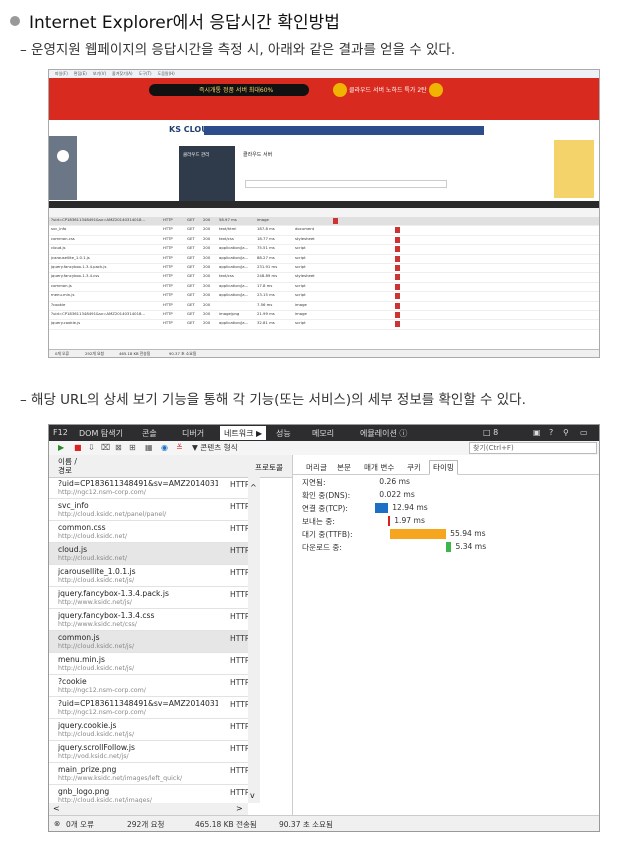 Image resolution: width=620 pixels, height=844 pixels. What do you see at coordinates (471, 546) in the screenshot?
I see `timing-value: 5.34 ms` at bounding box center [471, 546].